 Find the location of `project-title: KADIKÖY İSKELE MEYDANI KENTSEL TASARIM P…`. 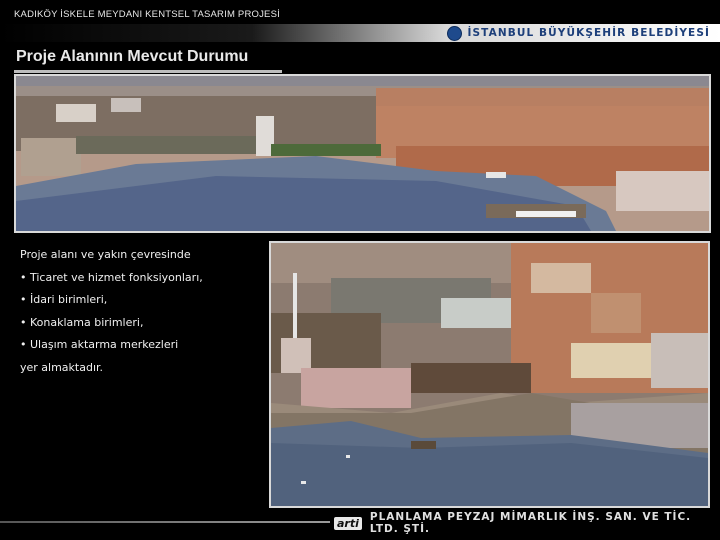

project-title: KADIKÖY İSKELE MEYDANI KENTSEL TASARIM P… is located at coordinates (147, 14).